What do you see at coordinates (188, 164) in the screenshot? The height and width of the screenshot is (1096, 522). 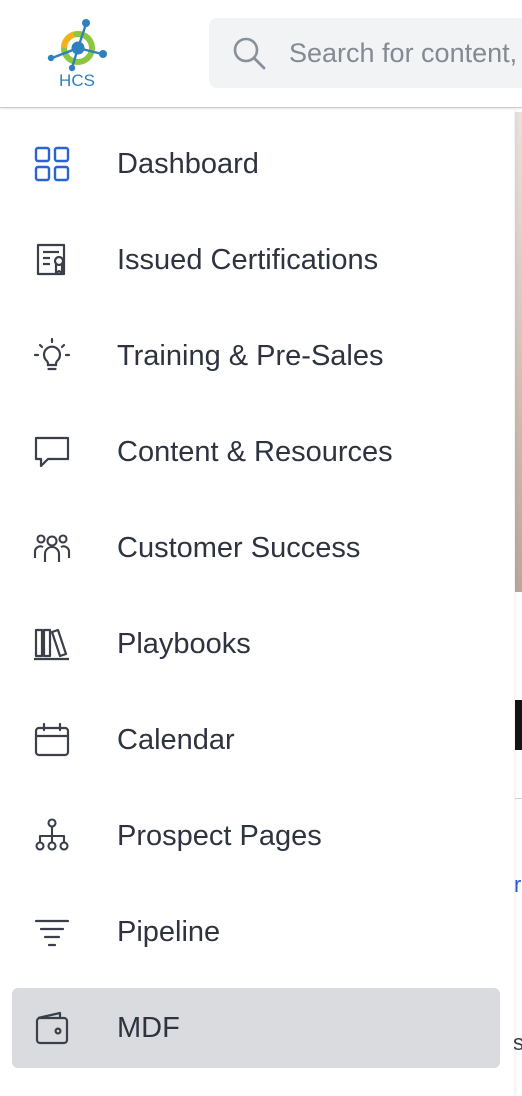 I see `sidebar-item-label: Dashboard` at bounding box center [188, 164].